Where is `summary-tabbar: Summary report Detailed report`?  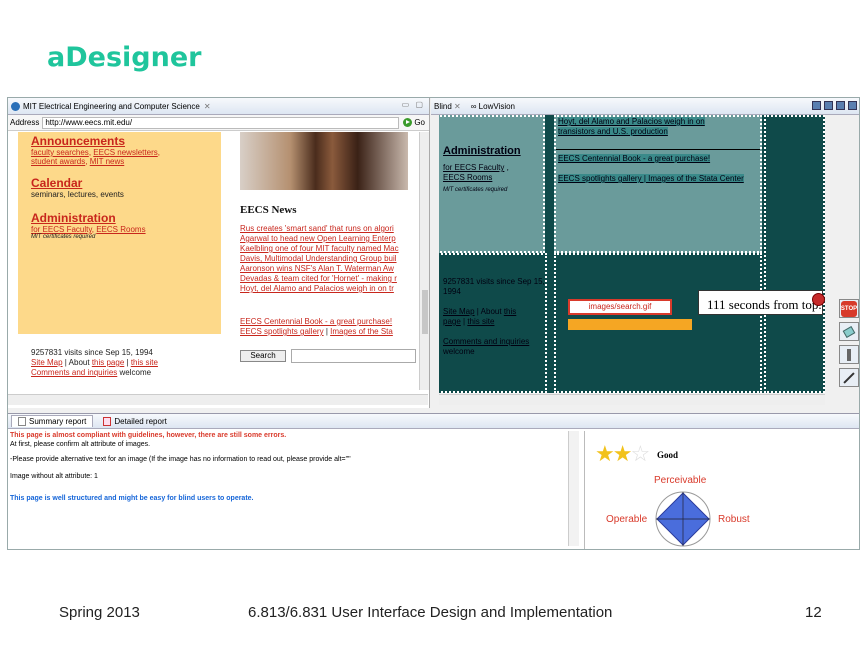
summary-tabbar: Summary report Detailed report is located at coordinates (433, 421).